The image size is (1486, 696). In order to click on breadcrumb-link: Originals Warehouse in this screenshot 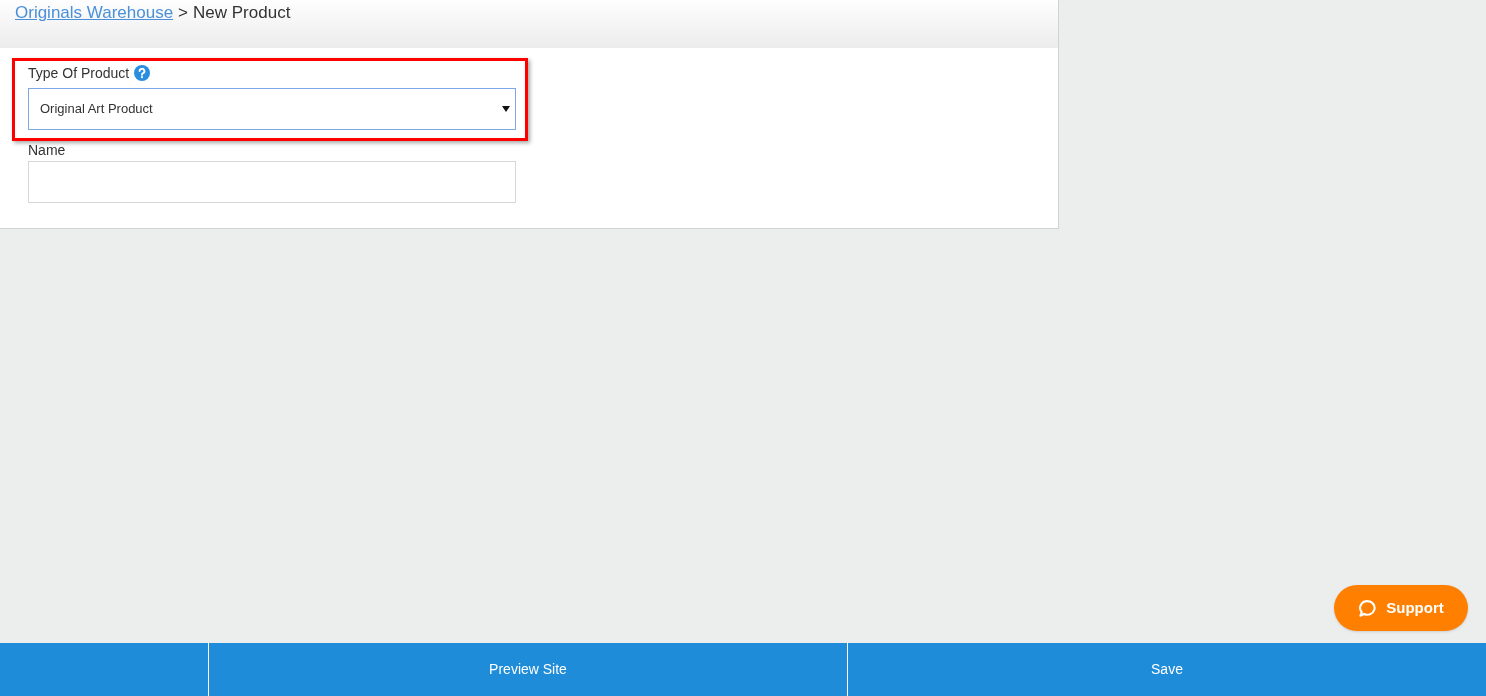, I will do `click(94, 13)`.